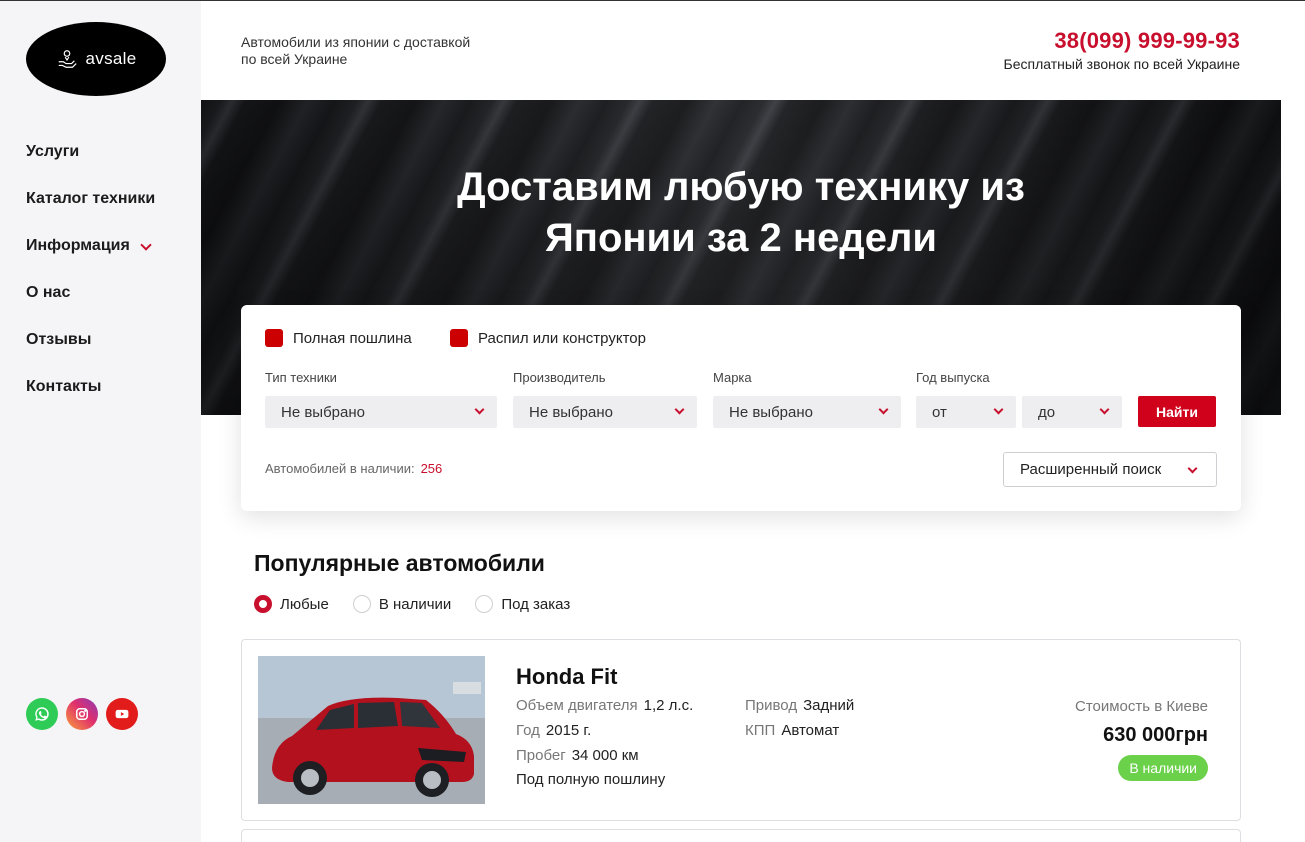  Describe the element at coordinates (810, 730) in the screenshot. I see `spec-value: Автомат` at that location.